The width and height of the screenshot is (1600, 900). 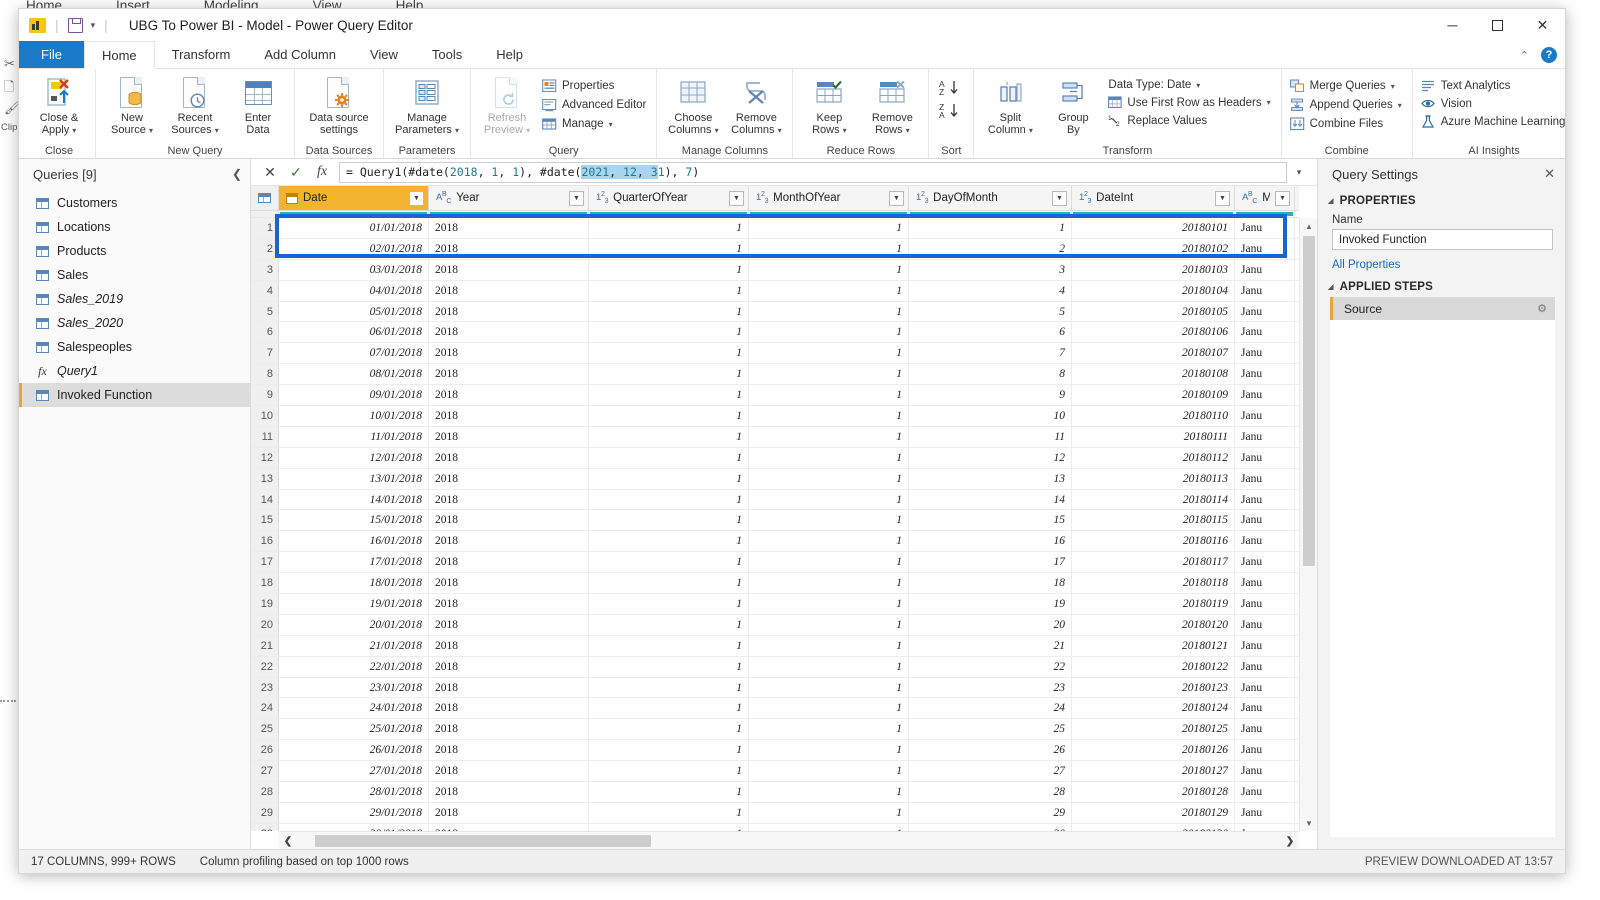 I want to click on table-row: 22 22/01/2018 2018 1 1 22 20180122 Janu, so click(x=775, y=667).